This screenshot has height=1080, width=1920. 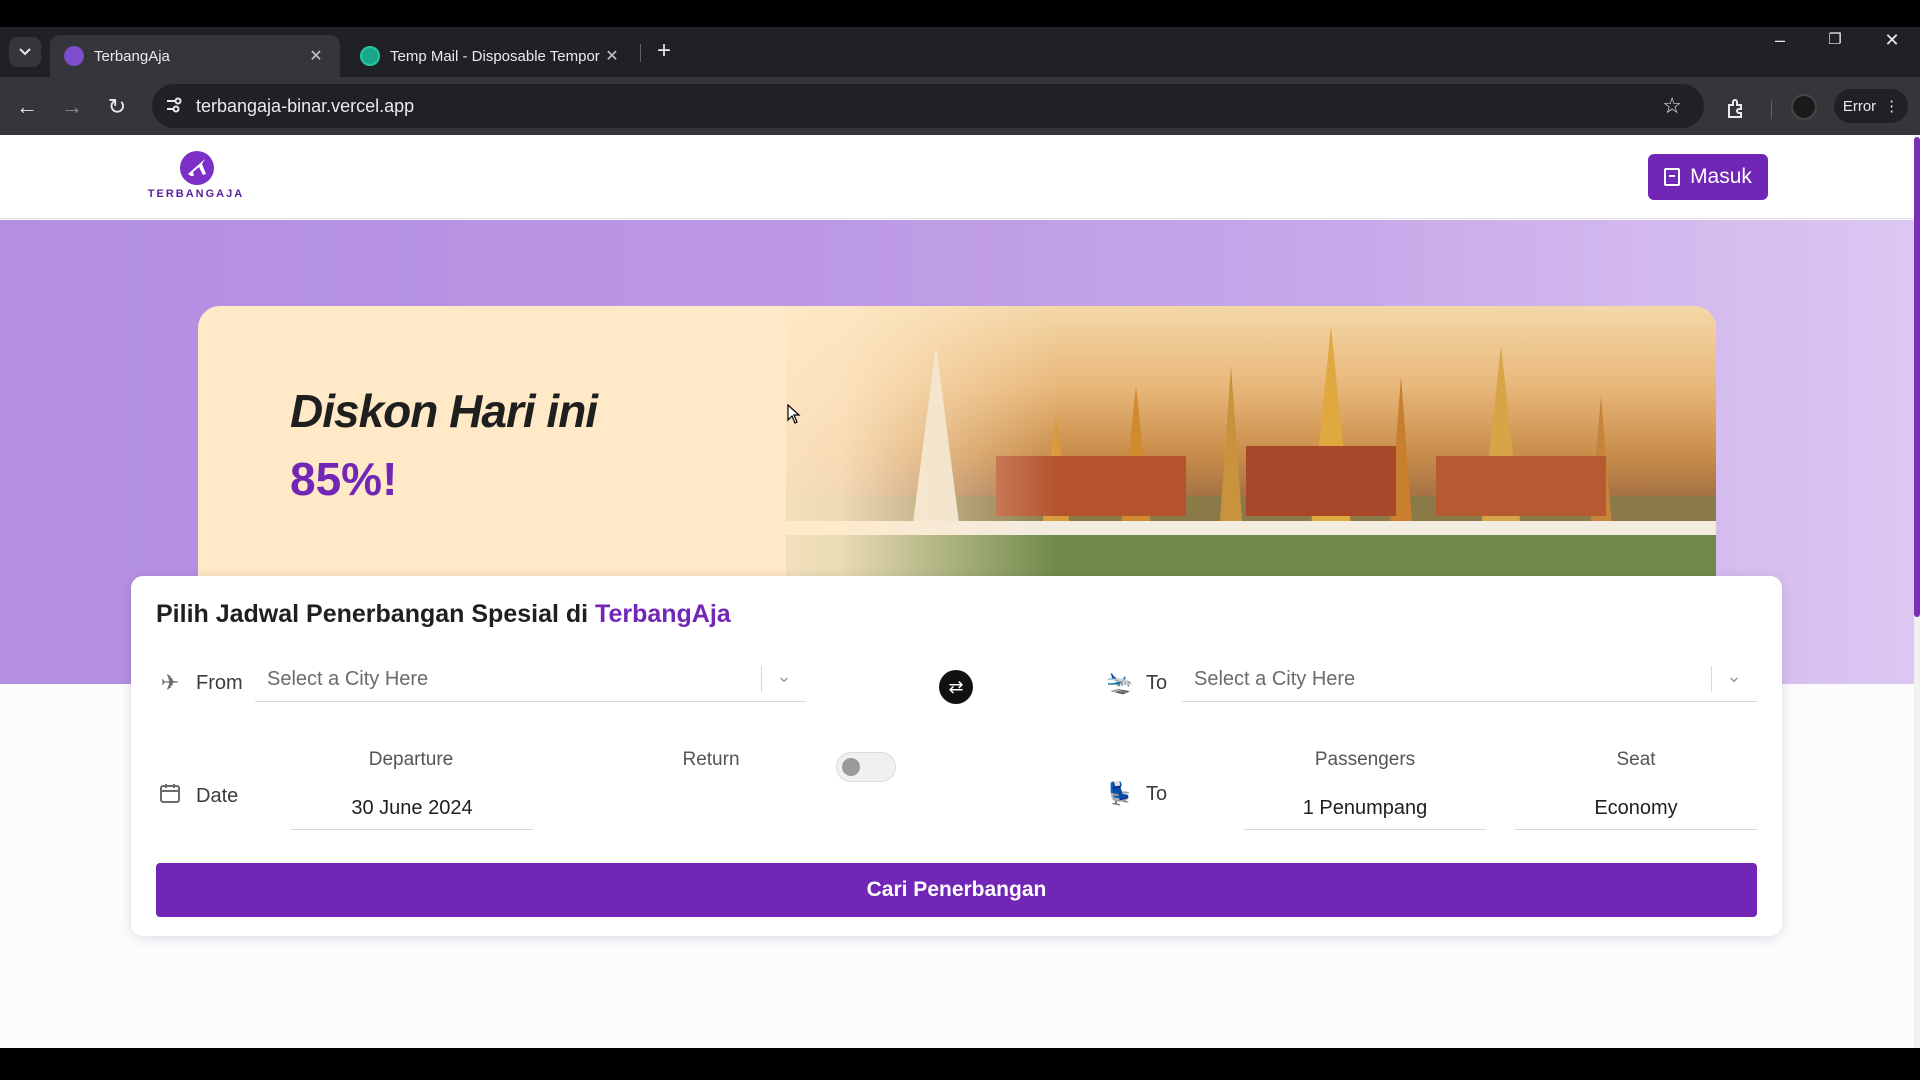 What do you see at coordinates (1365, 759) in the screenshot?
I see `passengers-label: Passengers` at bounding box center [1365, 759].